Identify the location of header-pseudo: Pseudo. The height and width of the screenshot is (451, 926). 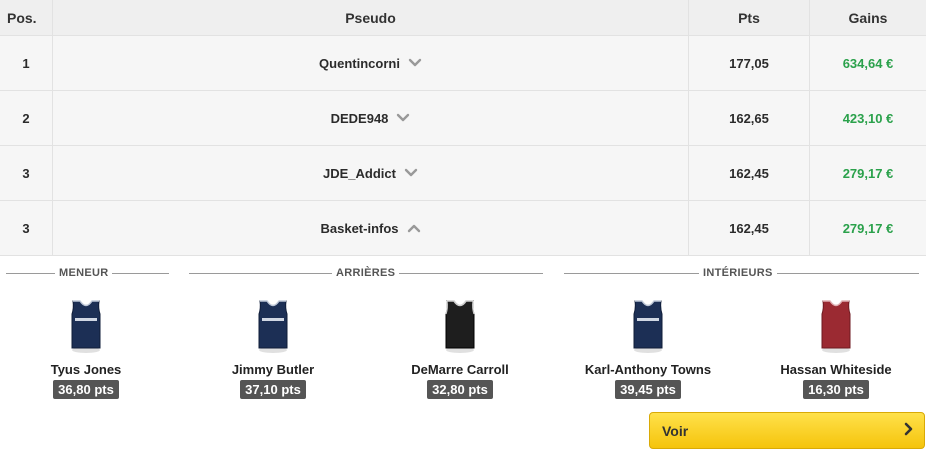
(371, 17).